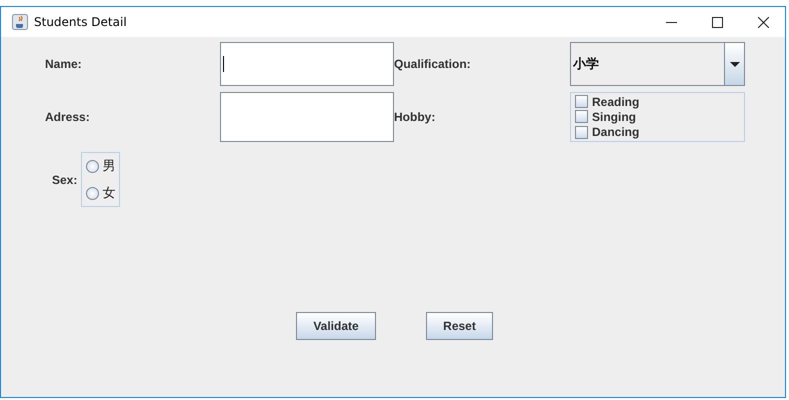 The image size is (789, 400). What do you see at coordinates (433, 64) in the screenshot?
I see `field-label: Qualification:` at bounding box center [433, 64].